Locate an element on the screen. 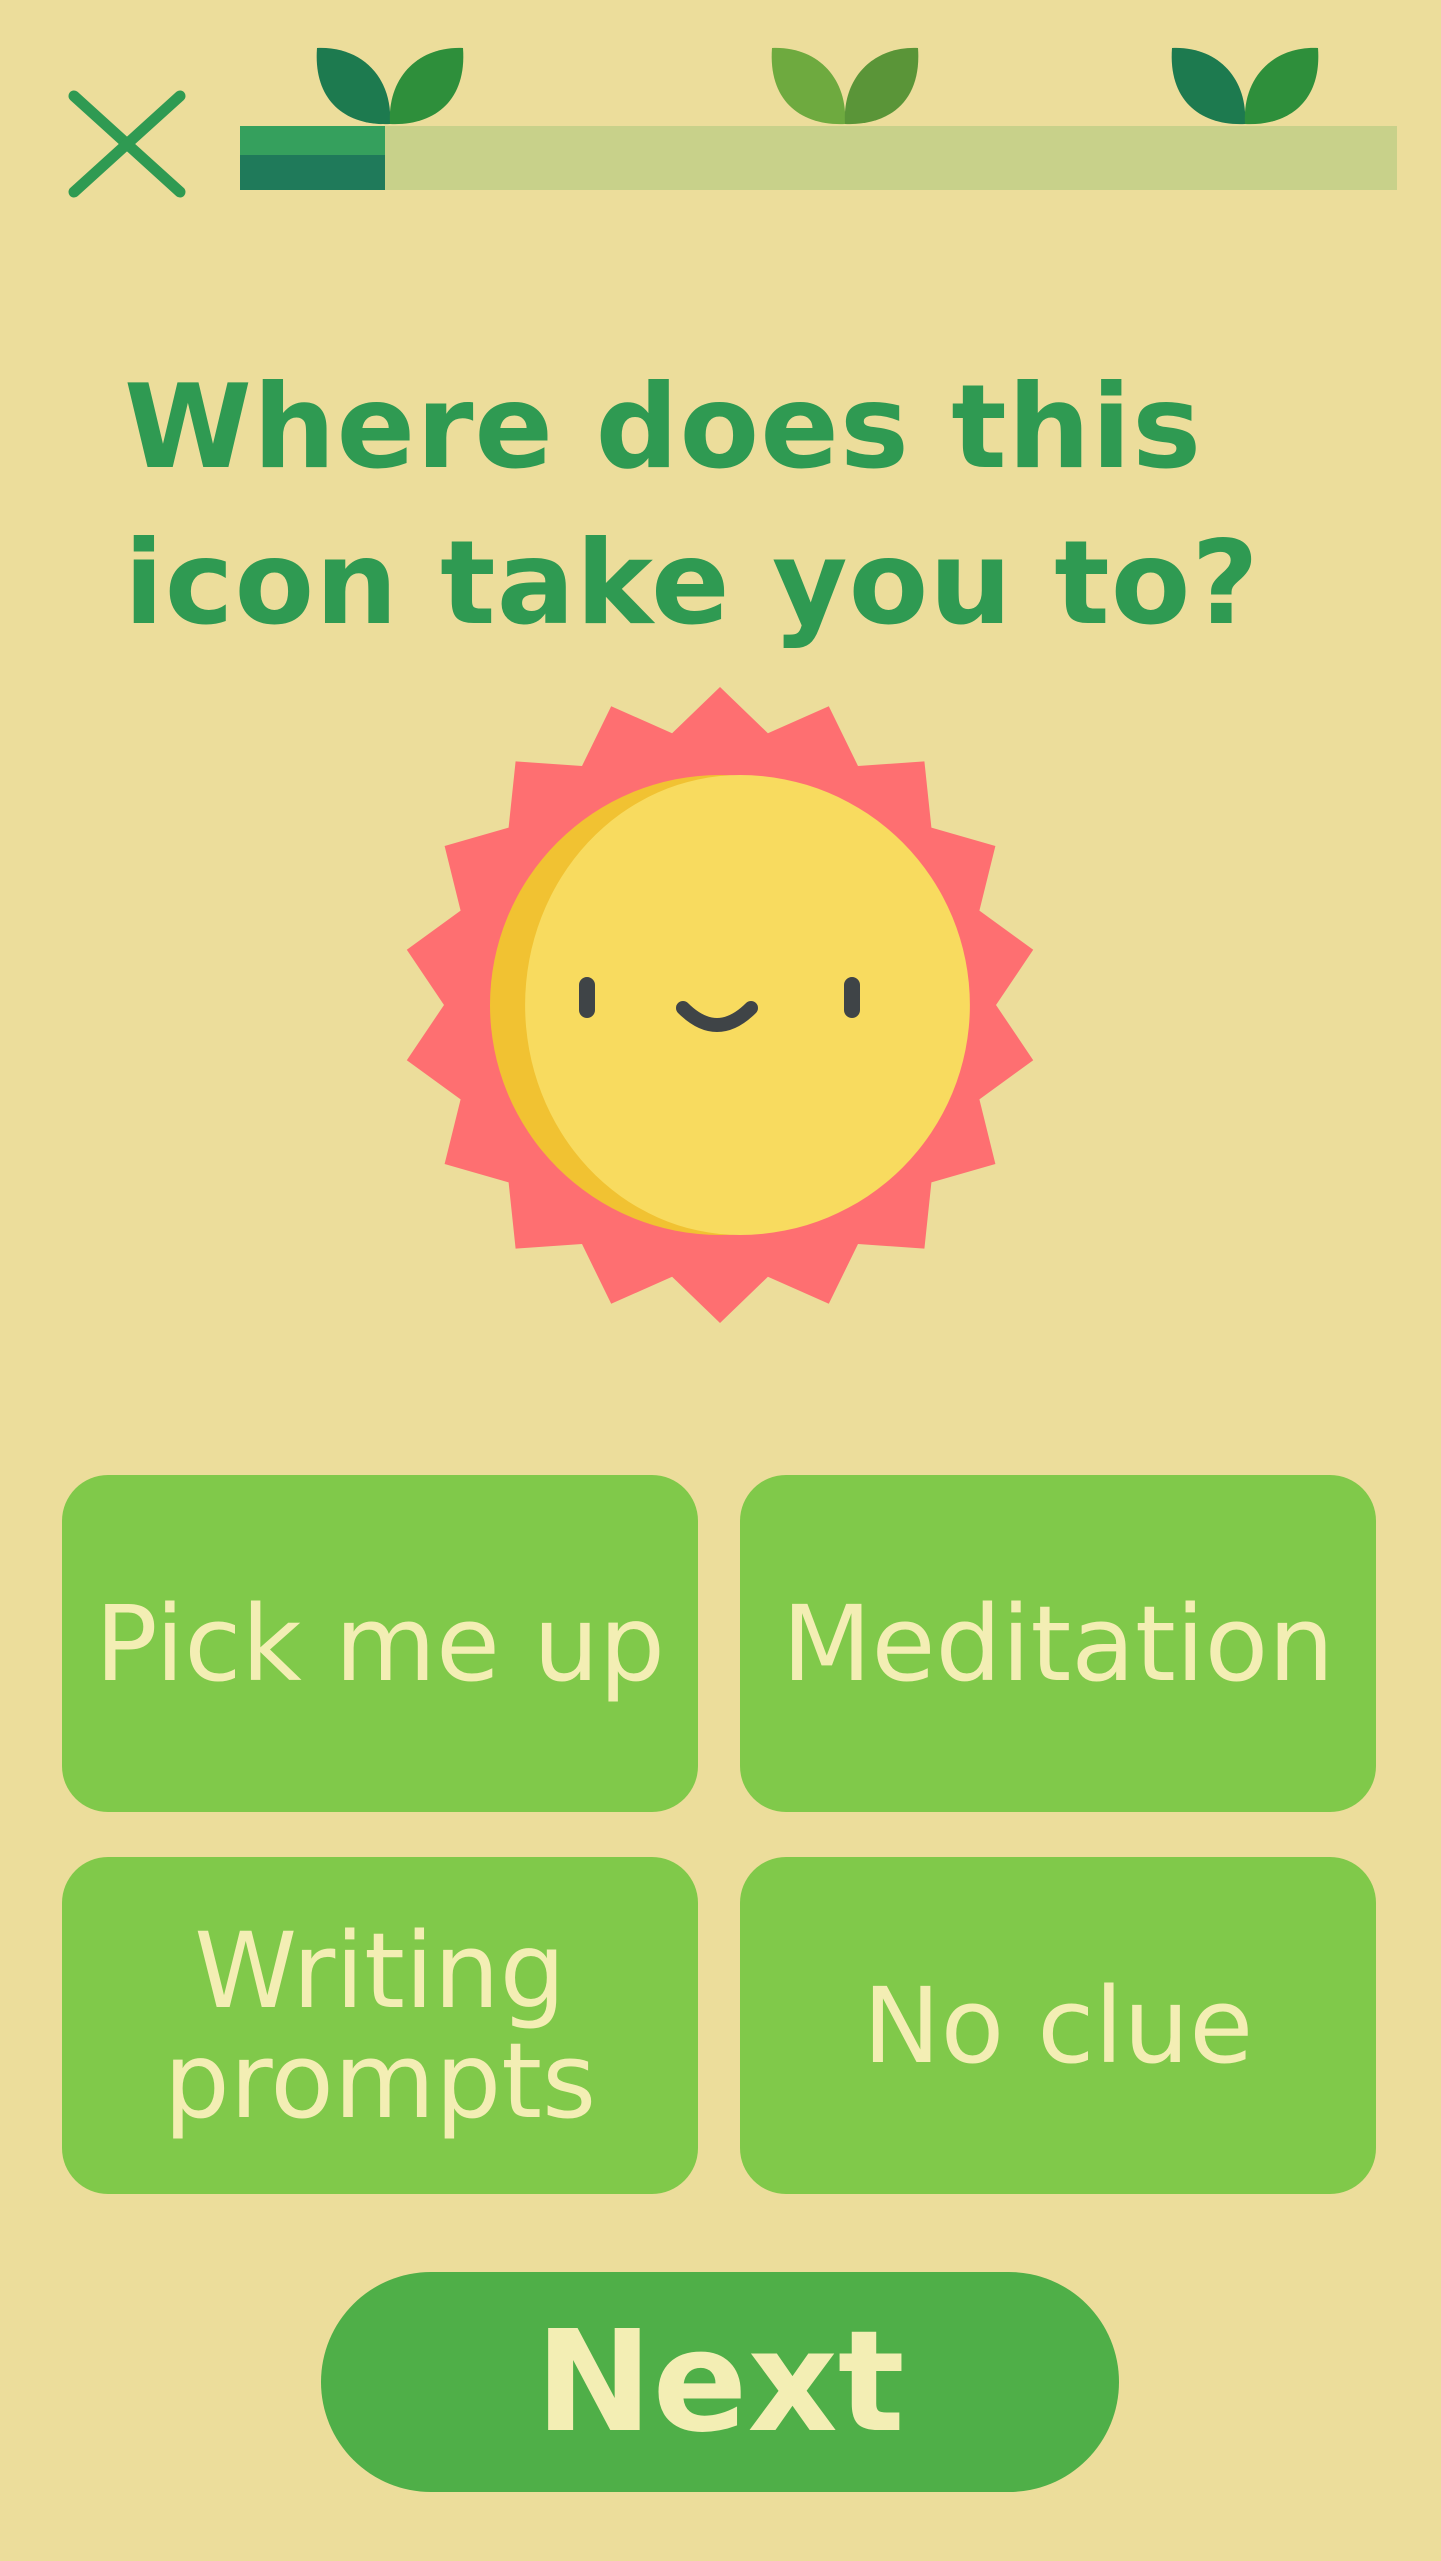 The height and width of the screenshot is (2561, 1441). option-no-clue: No clue is located at coordinates (1058, 2025).